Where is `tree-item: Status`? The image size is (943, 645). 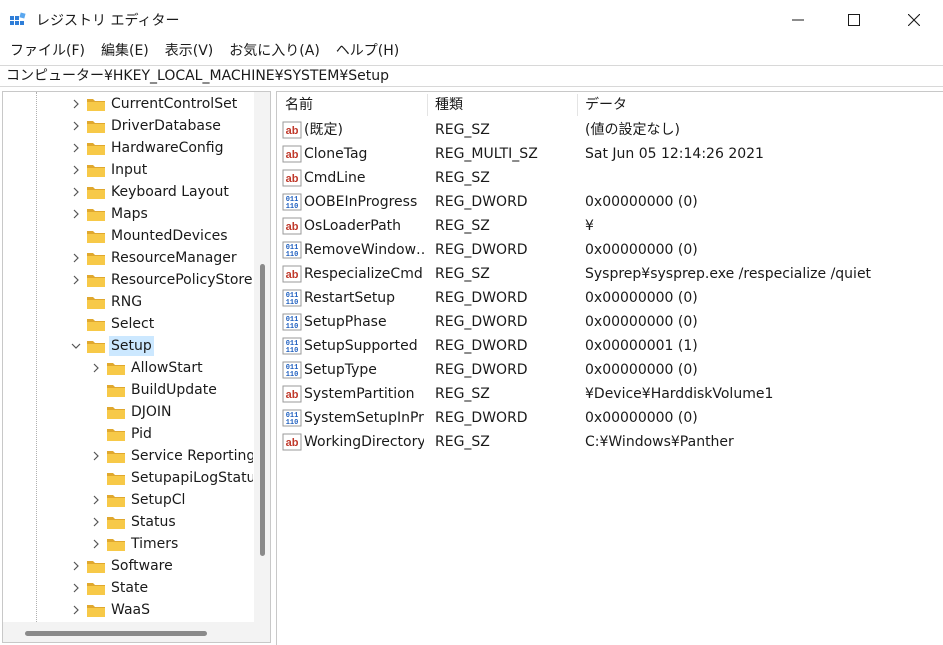
tree-item: Status is located at coordinates (128, 522).